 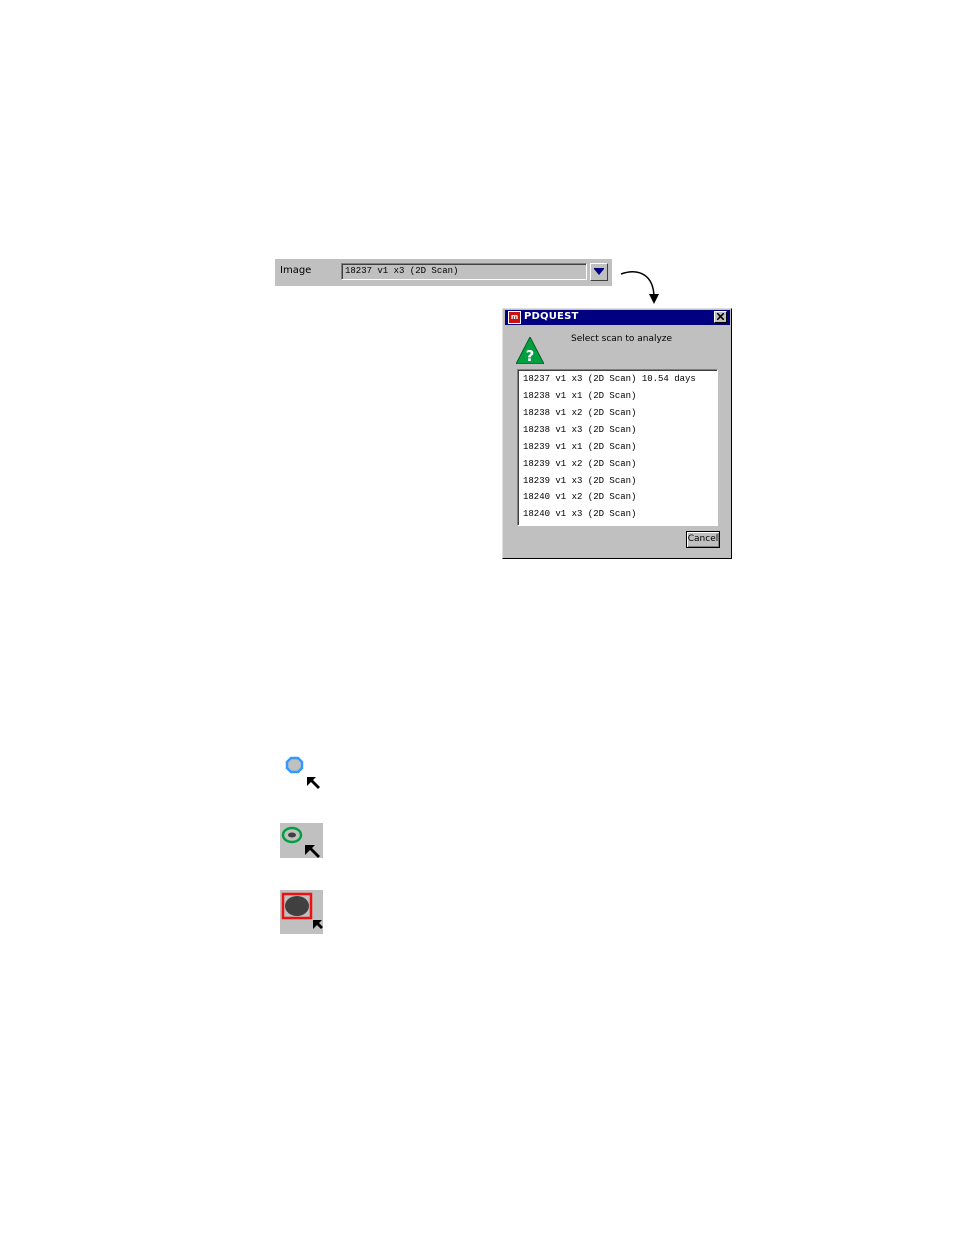 What do you see at coordinates (579, 396) in the screenshot?
I see `list-item: 18238 v1 x1 (2D Scan)` at bounding box center [579, 396].